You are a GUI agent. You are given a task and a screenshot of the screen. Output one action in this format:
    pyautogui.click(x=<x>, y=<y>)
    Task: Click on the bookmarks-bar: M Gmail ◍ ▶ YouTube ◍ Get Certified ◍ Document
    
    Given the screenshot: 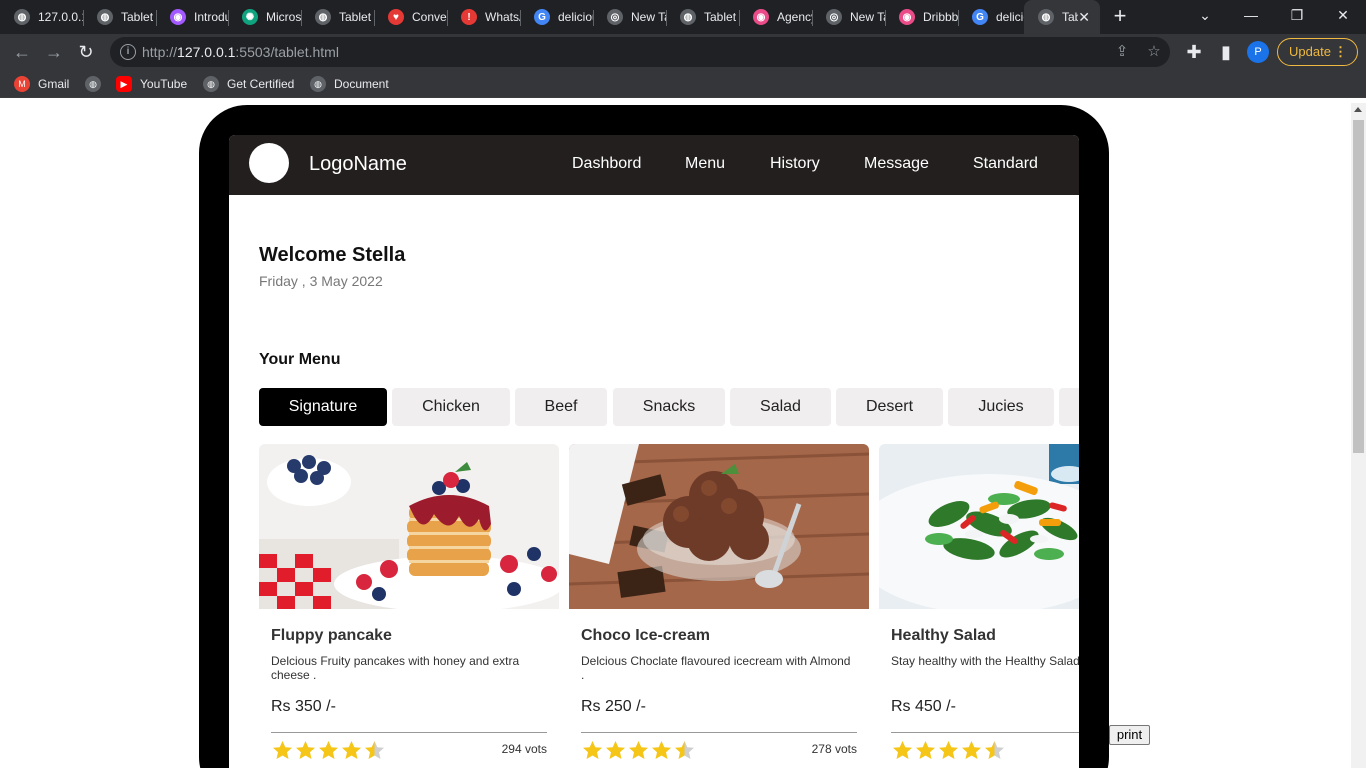 What is the action you would take?
    pyautogui.click(x=683, y=84)
    